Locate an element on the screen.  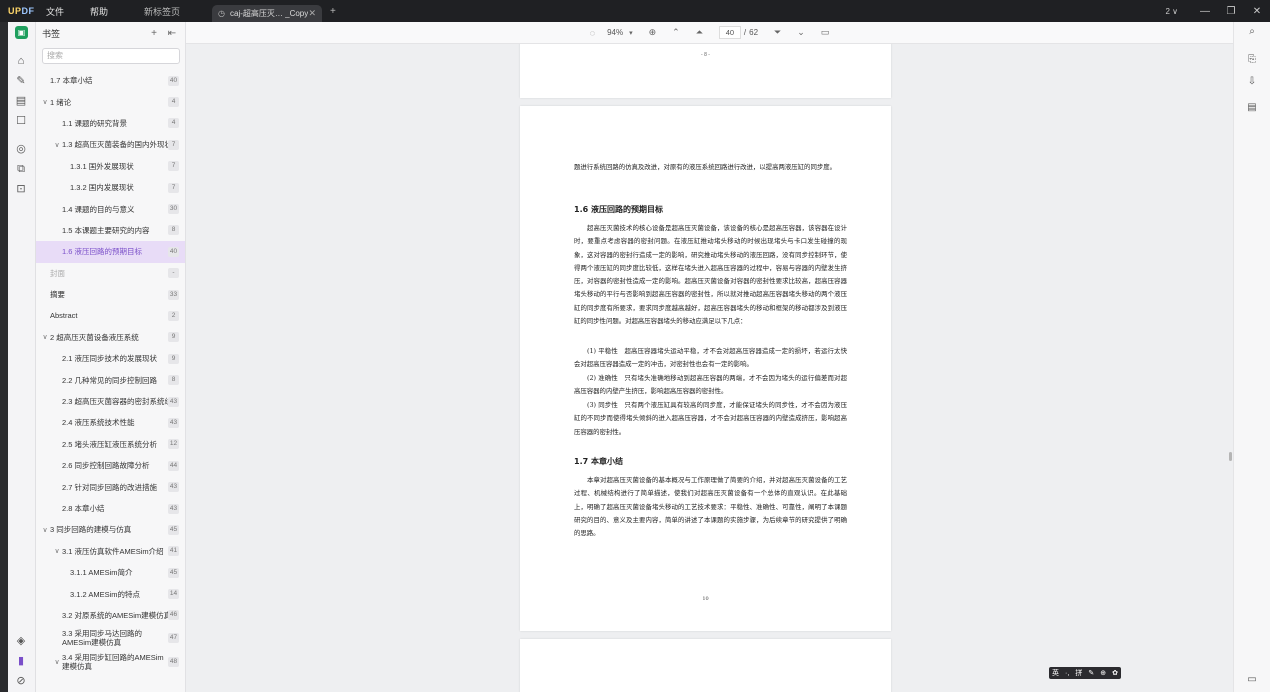
window-controls: 2 ∨ — ❐ ✕ is located at coordinates (1217, 11).